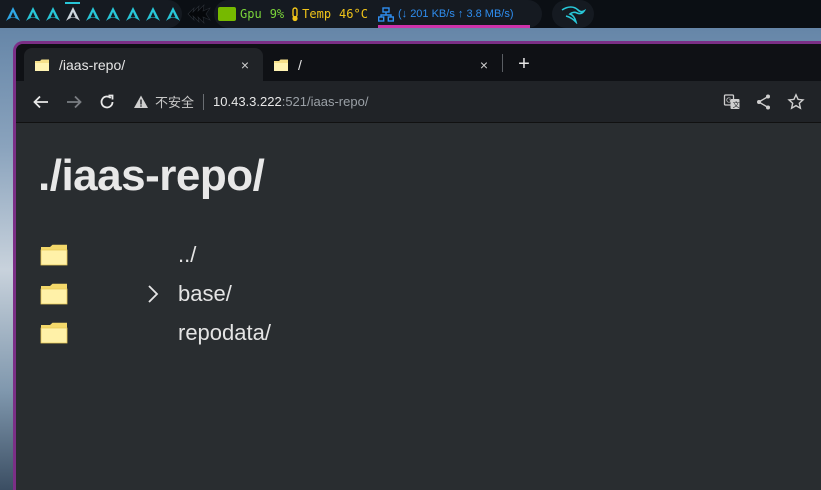 The image size is (821, 490). I want to click on url-host: 10.43.3.222, so click(247, 101).